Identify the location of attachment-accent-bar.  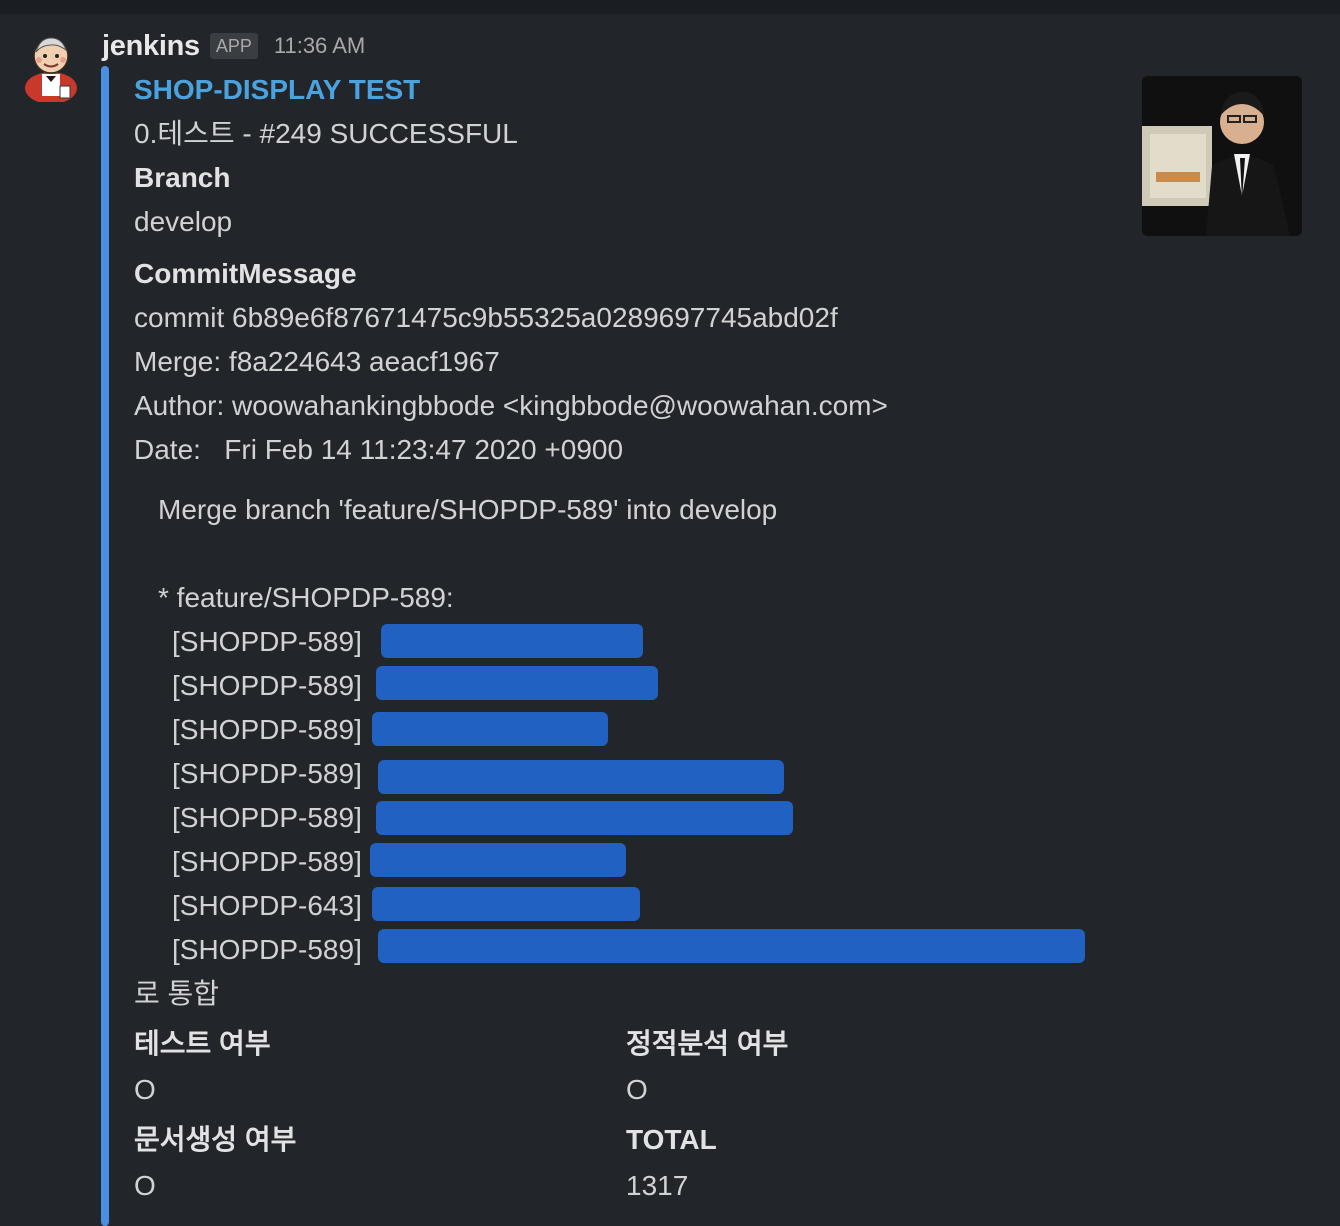
(105, 646).